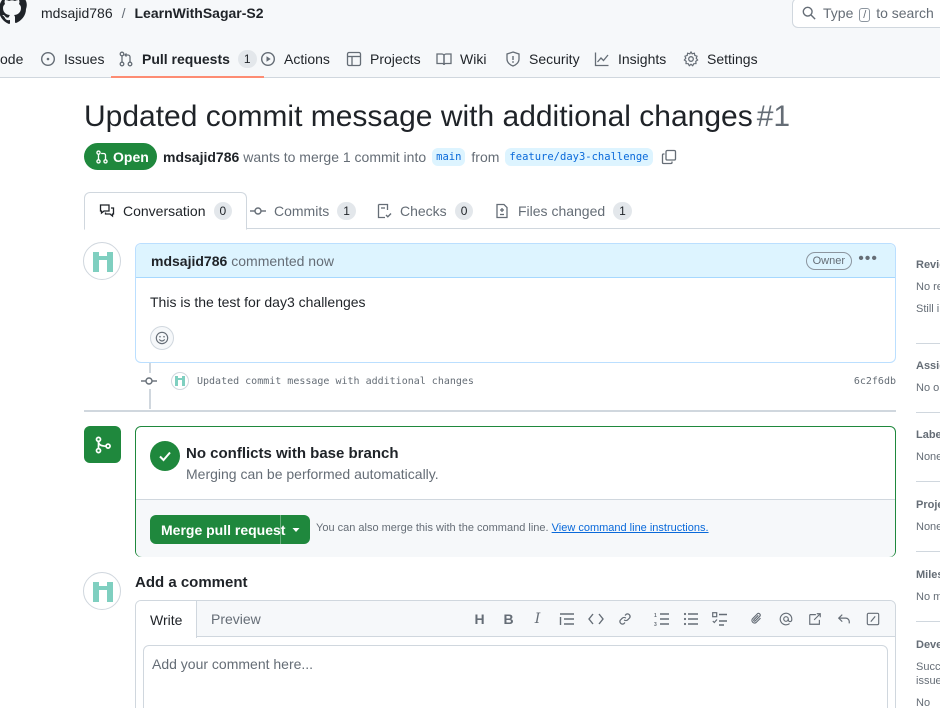 The height and width of the screenshot is (708, 940). What do you see at coordinates (479, 619) in the screenshot?
I see `heading-icon: H` at bounding box center [479, 619].